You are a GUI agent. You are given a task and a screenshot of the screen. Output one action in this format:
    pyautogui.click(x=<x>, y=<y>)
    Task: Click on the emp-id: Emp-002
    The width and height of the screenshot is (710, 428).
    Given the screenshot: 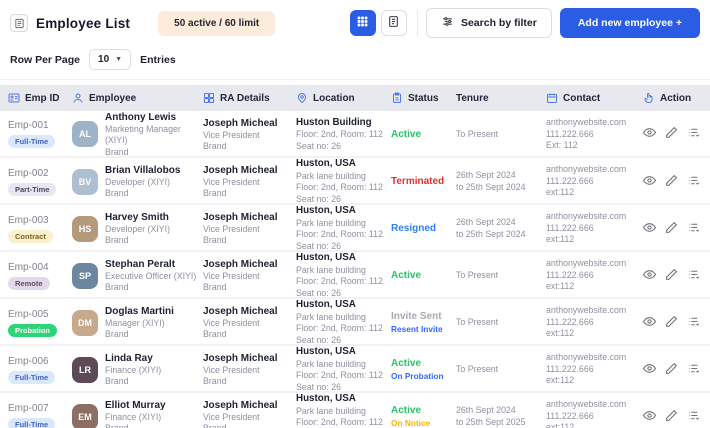 What is the action you would take?
    pyautogui.click(x=28, y=173)
    